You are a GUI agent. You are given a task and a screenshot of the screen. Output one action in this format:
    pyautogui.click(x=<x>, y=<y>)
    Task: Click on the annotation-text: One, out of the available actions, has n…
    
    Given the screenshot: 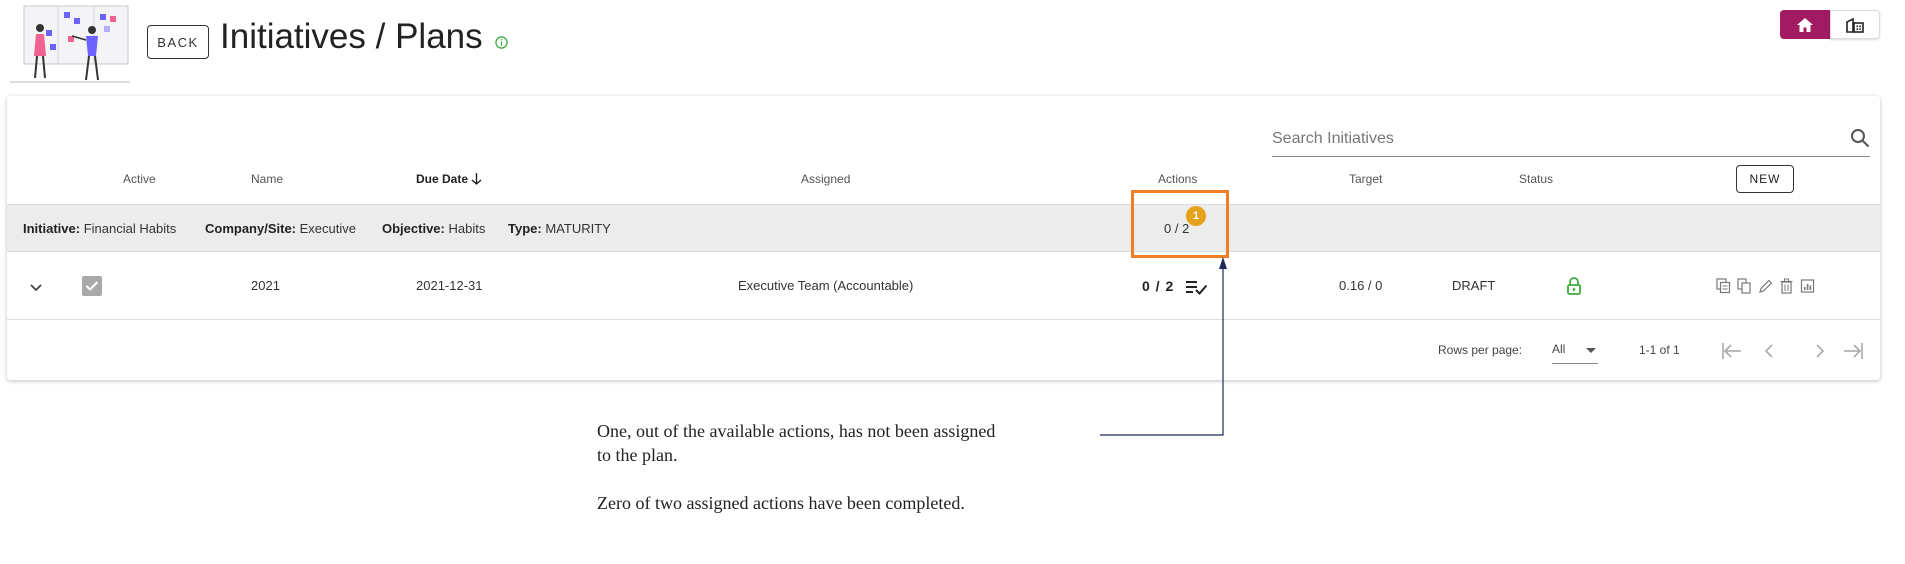 What is the action you would take?
    pyautogui.click(x=847, y=467)
    